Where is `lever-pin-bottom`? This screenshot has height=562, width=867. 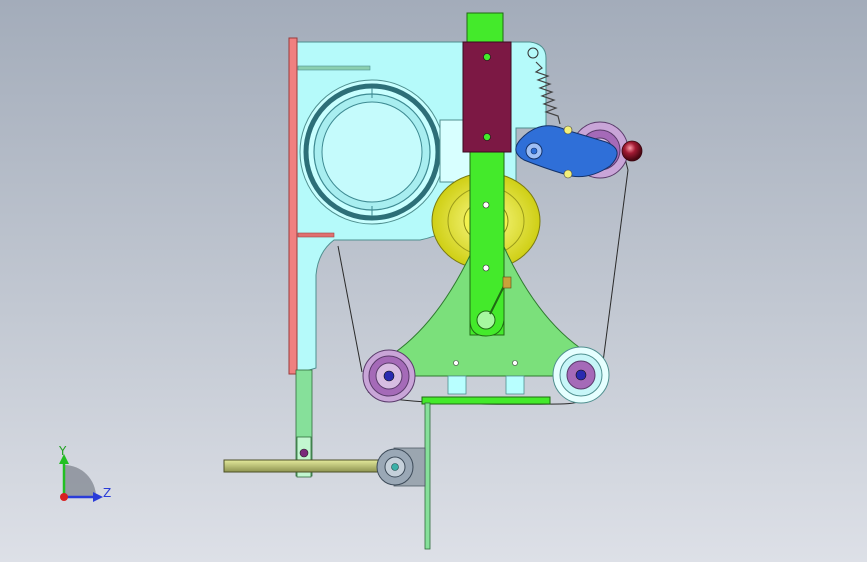
lever-pin-bottom is located at coordinates (568, 174).